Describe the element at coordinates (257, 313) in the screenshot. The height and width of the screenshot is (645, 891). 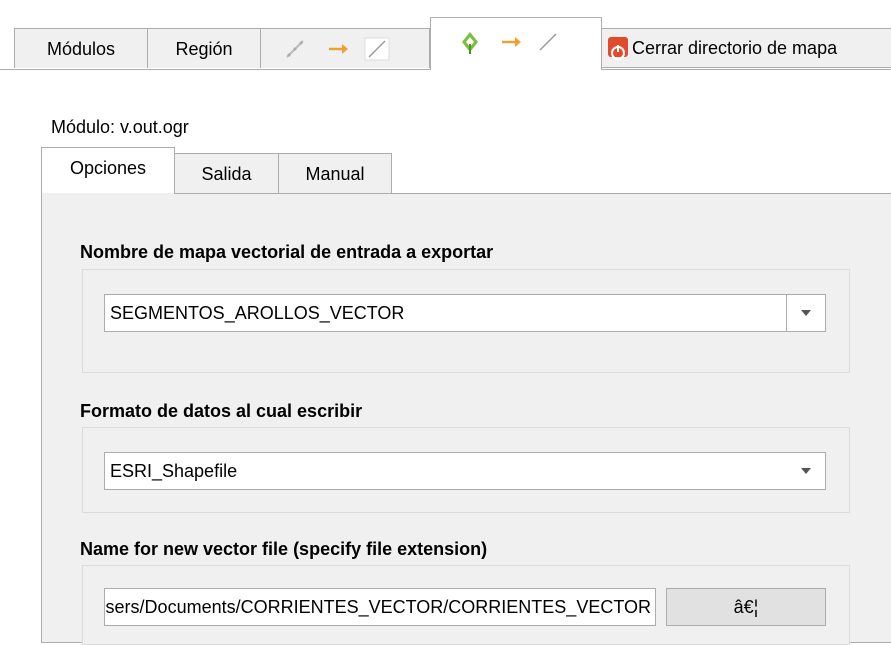
I see `input-map-value: SEGMENTOS_AROLLOS_VECTOR` at that location.